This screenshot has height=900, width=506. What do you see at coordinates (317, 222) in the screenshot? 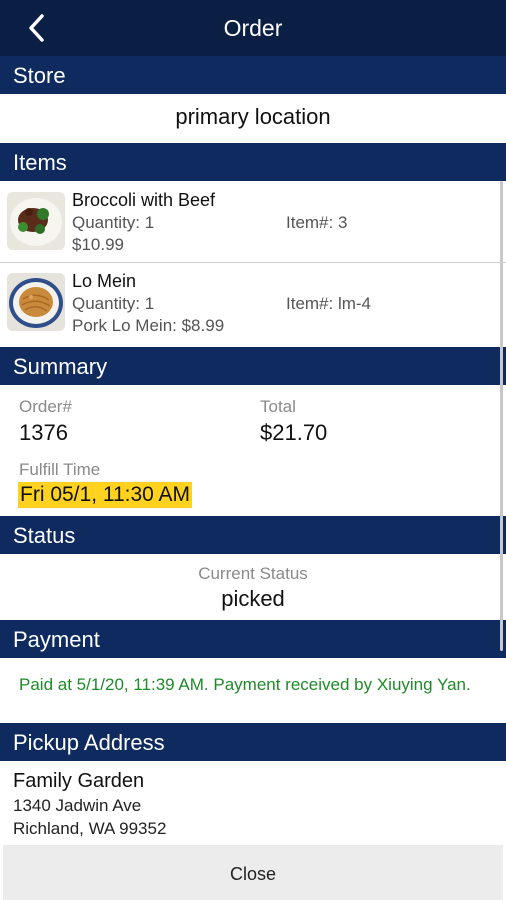
I see `item-number: Item#: 3` at bounding box center [317, 222].